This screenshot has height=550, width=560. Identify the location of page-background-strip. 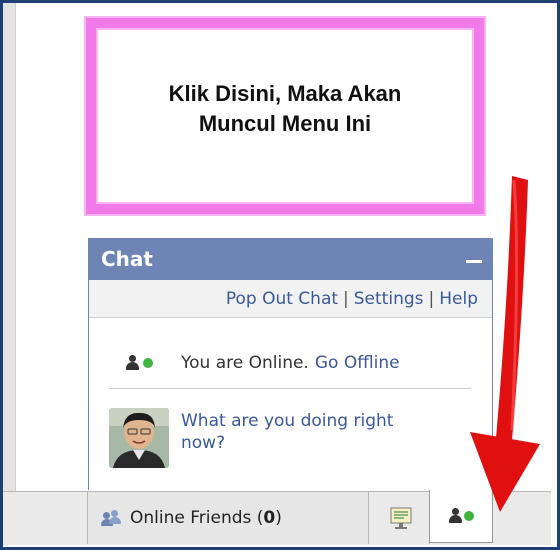
(9, 247).